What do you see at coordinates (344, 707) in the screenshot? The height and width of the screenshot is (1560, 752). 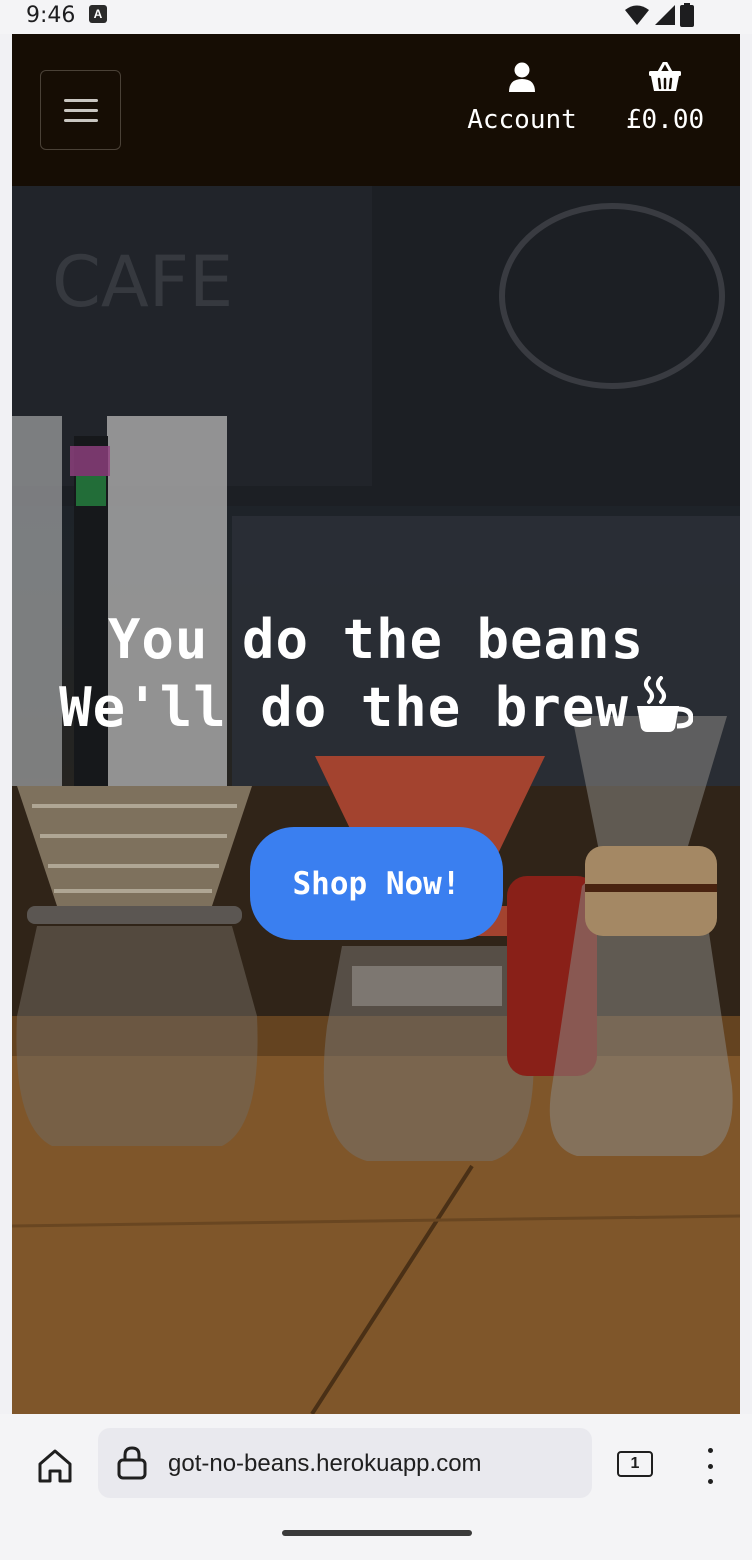 I see `hero-title-line-2-text: We'll do the brew` at bounding box center [344, 707].